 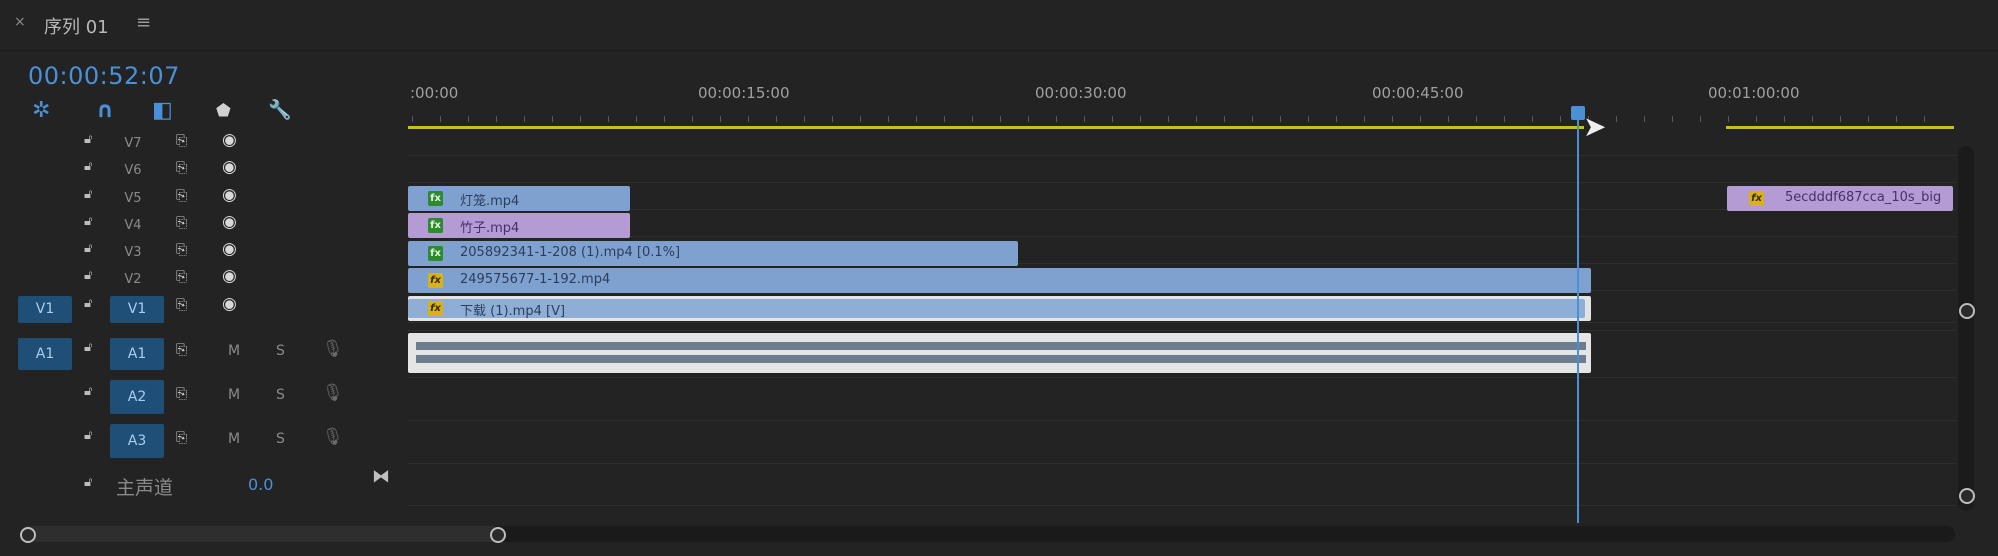 I want to click on playhead-line, so click(x=1578, y=320).